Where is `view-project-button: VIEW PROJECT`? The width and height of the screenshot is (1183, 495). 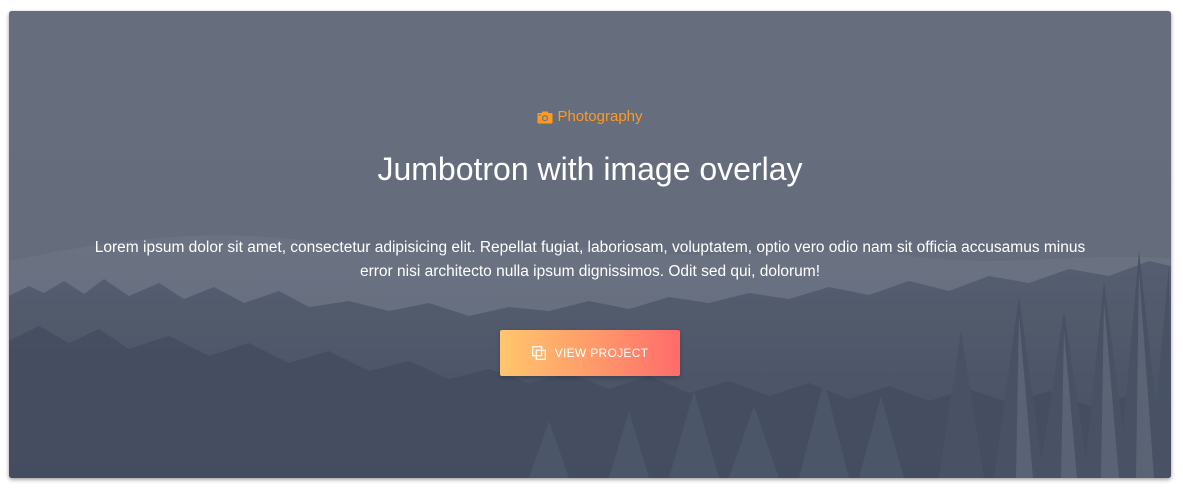
view-project-button: VIEW PROJECT is located at coordinates (590, 353).